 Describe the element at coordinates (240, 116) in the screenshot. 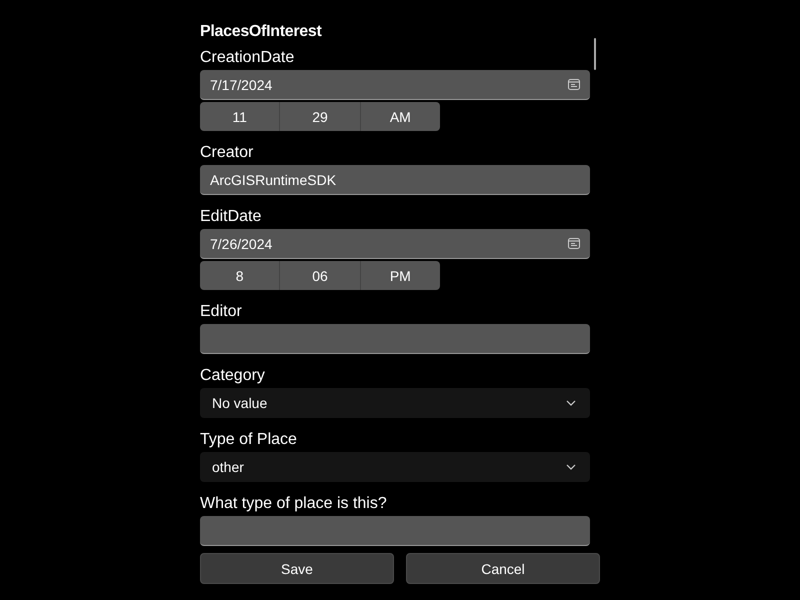

I see `time-segment: 11` at that location.